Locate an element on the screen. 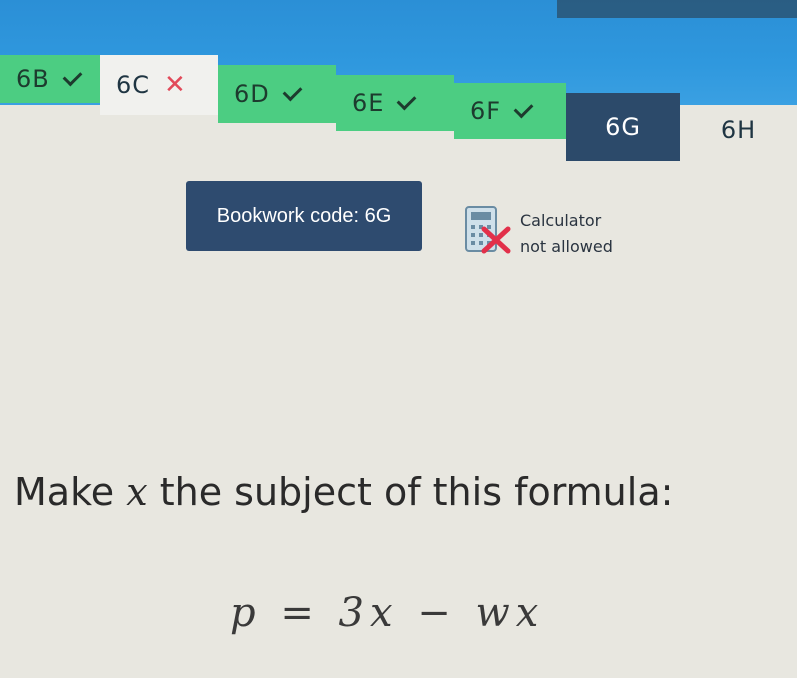  tab-label: 6D is located at coordinates (252, 94).